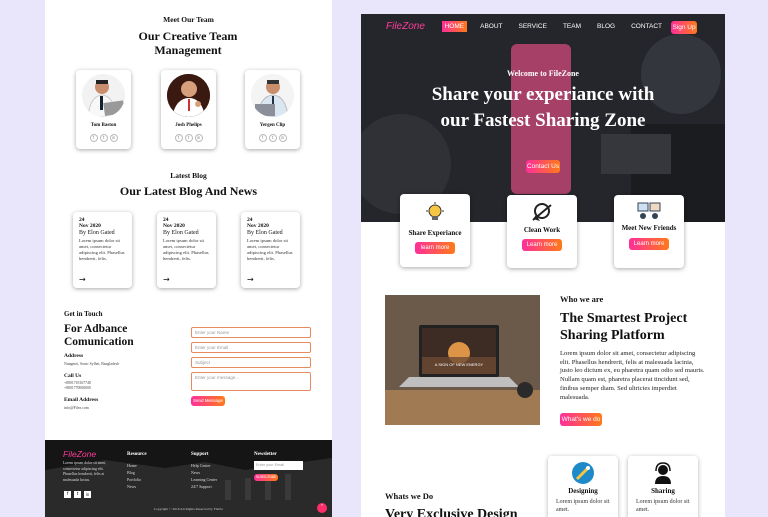  Describe the element at coordinates (73, 376) in the screenshot. I see `call-label: Call Us` at that location.